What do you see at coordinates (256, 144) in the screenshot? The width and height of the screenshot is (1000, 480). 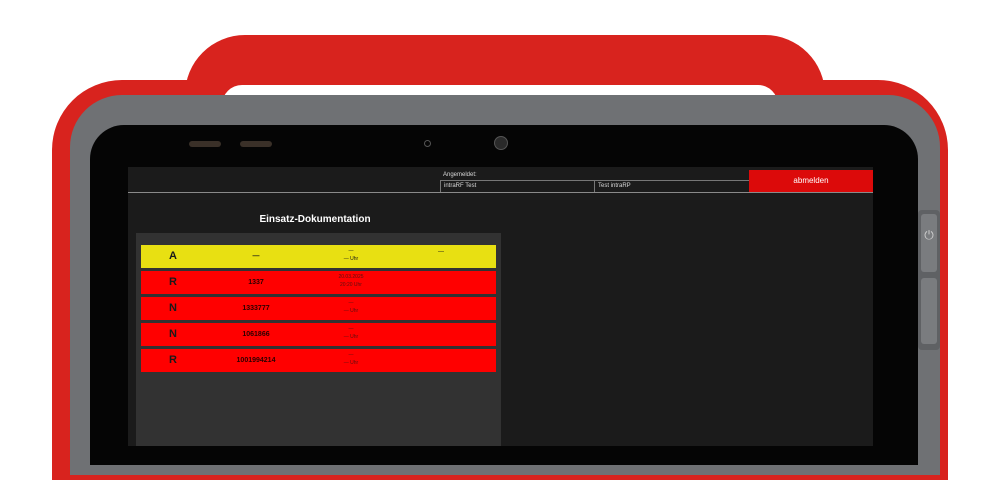 I see `speaker-grille-right` at bounding box center [256, 144].